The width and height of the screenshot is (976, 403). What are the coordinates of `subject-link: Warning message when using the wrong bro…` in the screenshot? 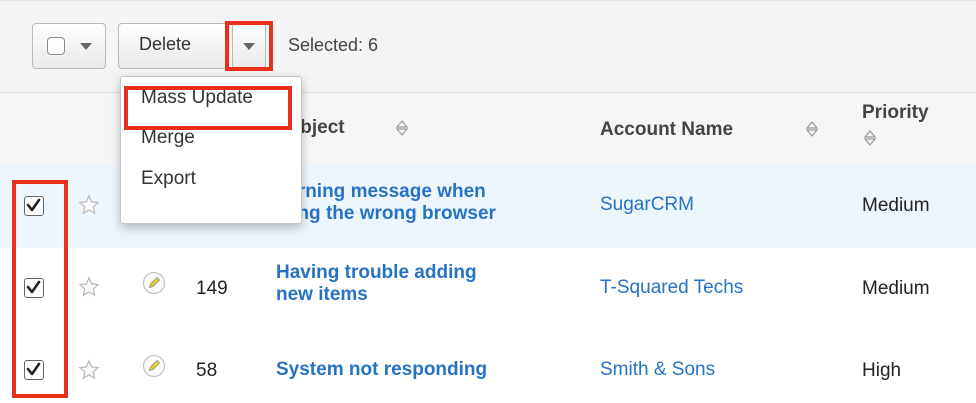 It's located at (420, 203).